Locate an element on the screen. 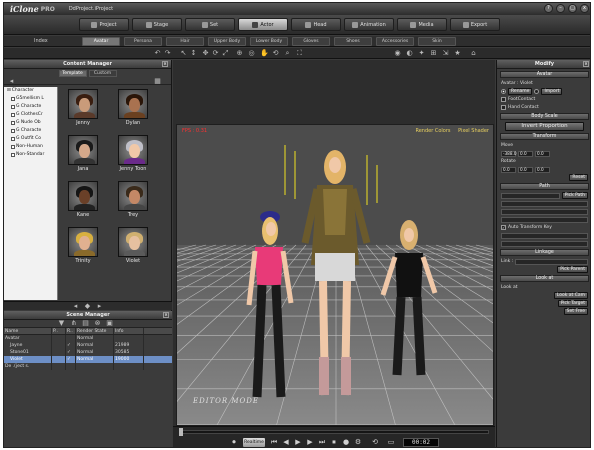 This screenshot has width=594, height=450. scene-row: Jayne ✓ Normal 21989 is located at coordinates (88, 345).